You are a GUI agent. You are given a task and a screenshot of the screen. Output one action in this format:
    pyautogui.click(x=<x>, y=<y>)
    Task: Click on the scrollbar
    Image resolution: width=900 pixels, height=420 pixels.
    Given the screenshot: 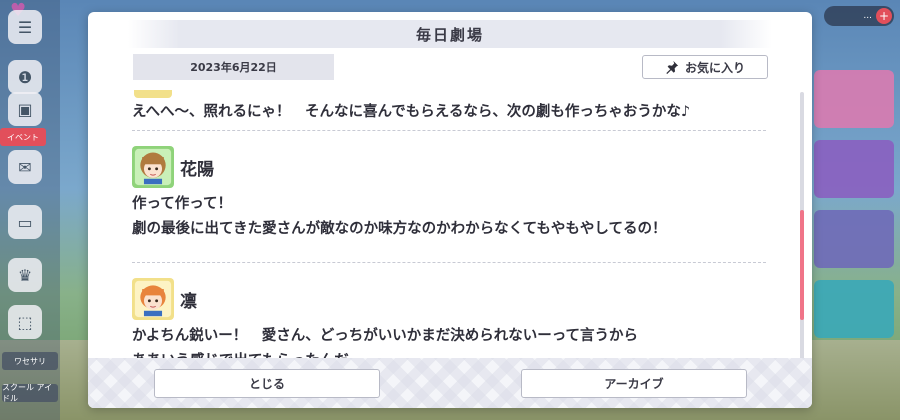 What is the action you would take?
    pyautogui.click(x=802, y=227)
    